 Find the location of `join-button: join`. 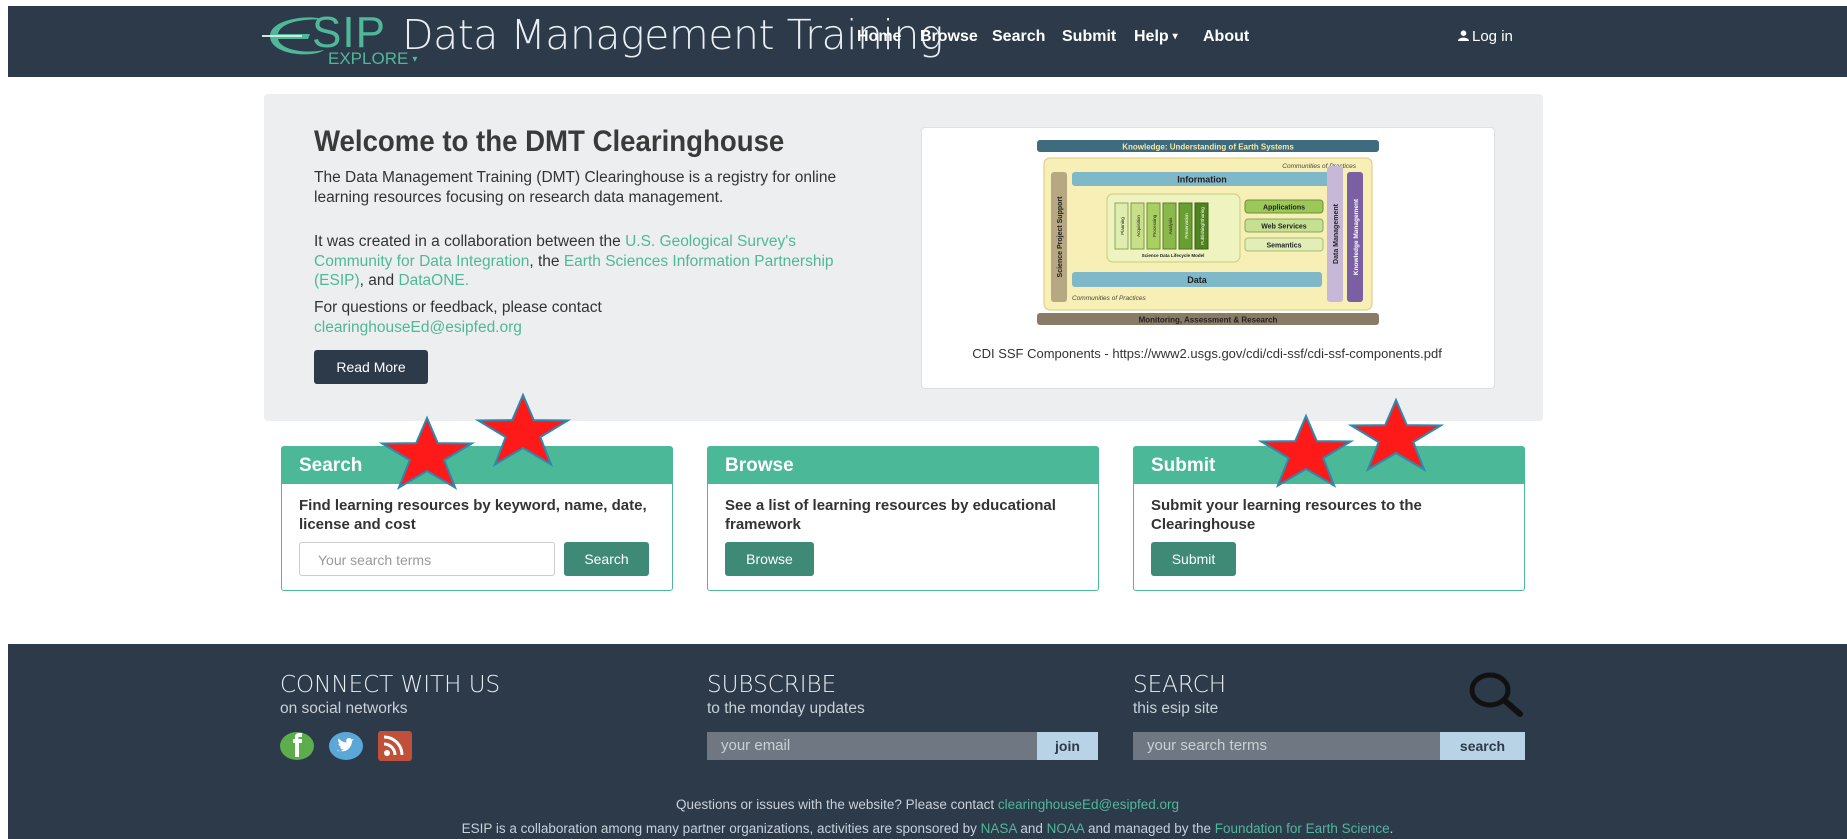

join-button: join is located at coordinates (1067, 746).